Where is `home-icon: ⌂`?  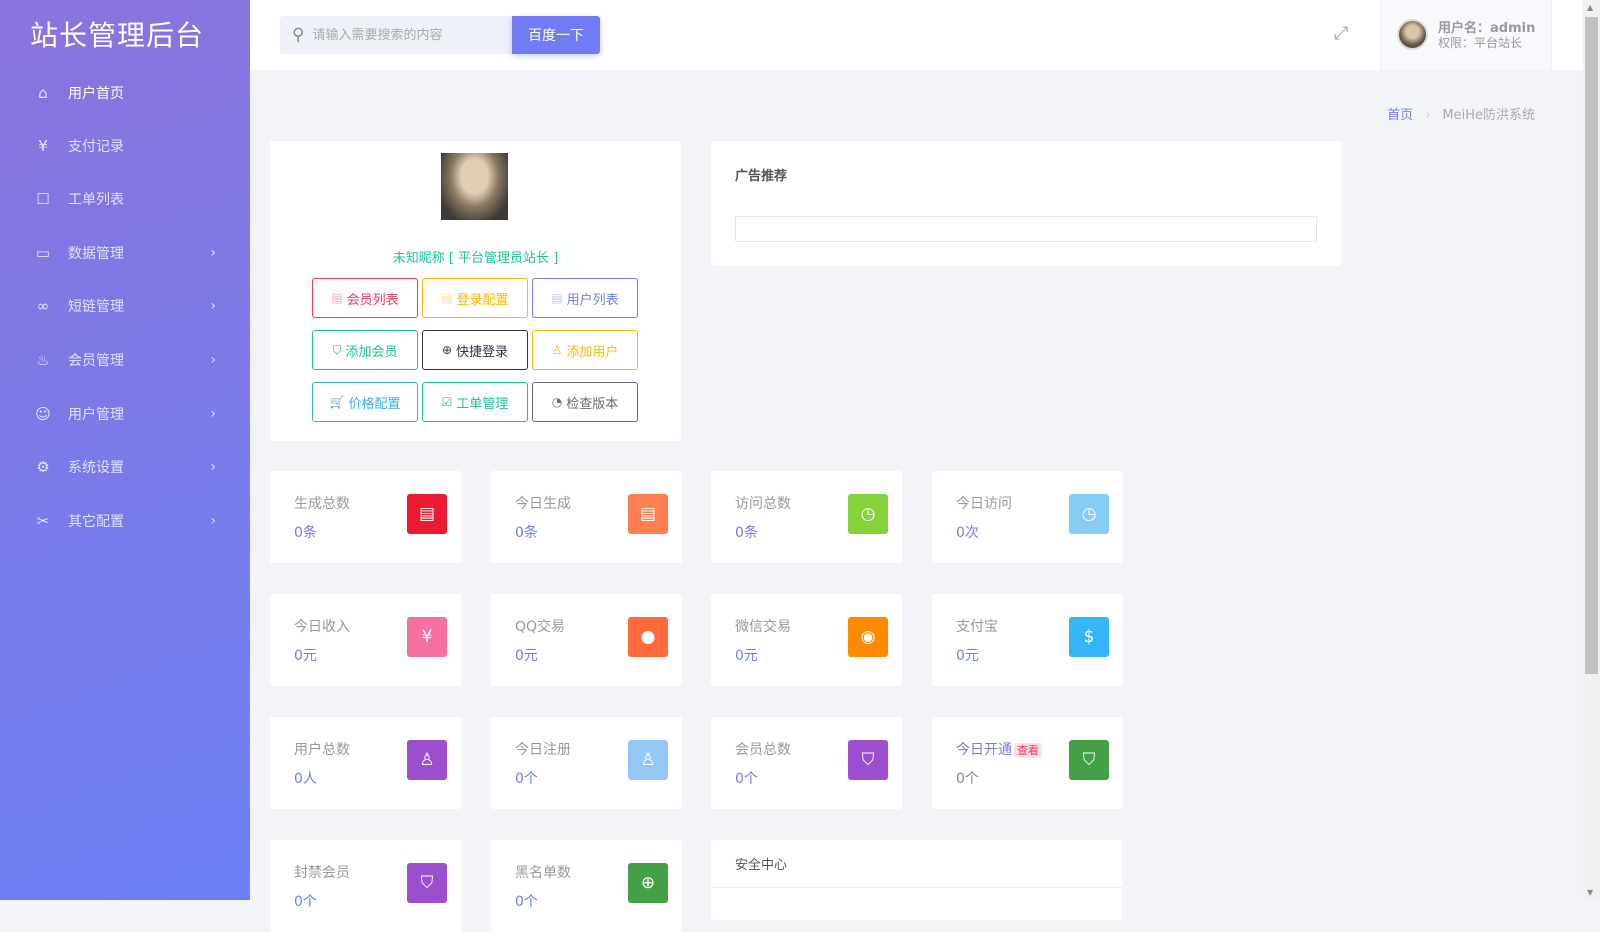
home-icon: ⌂ is located at coordinates (43, 93).